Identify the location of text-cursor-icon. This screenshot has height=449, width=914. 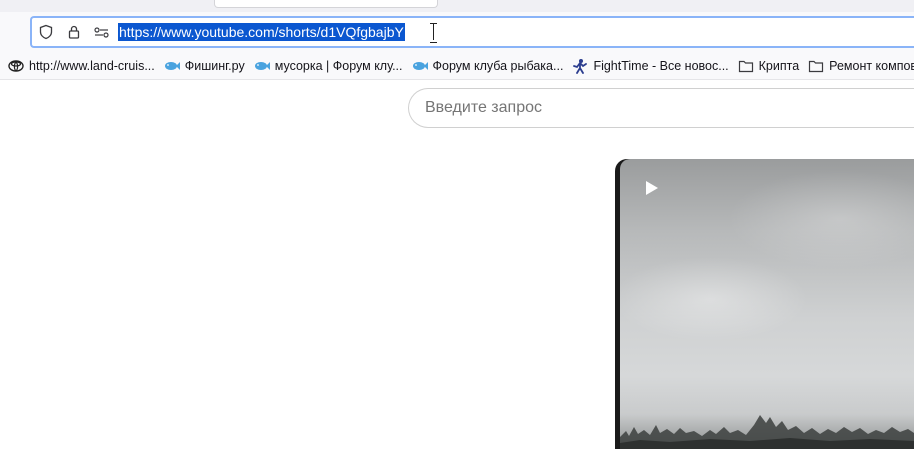
(434, 33).